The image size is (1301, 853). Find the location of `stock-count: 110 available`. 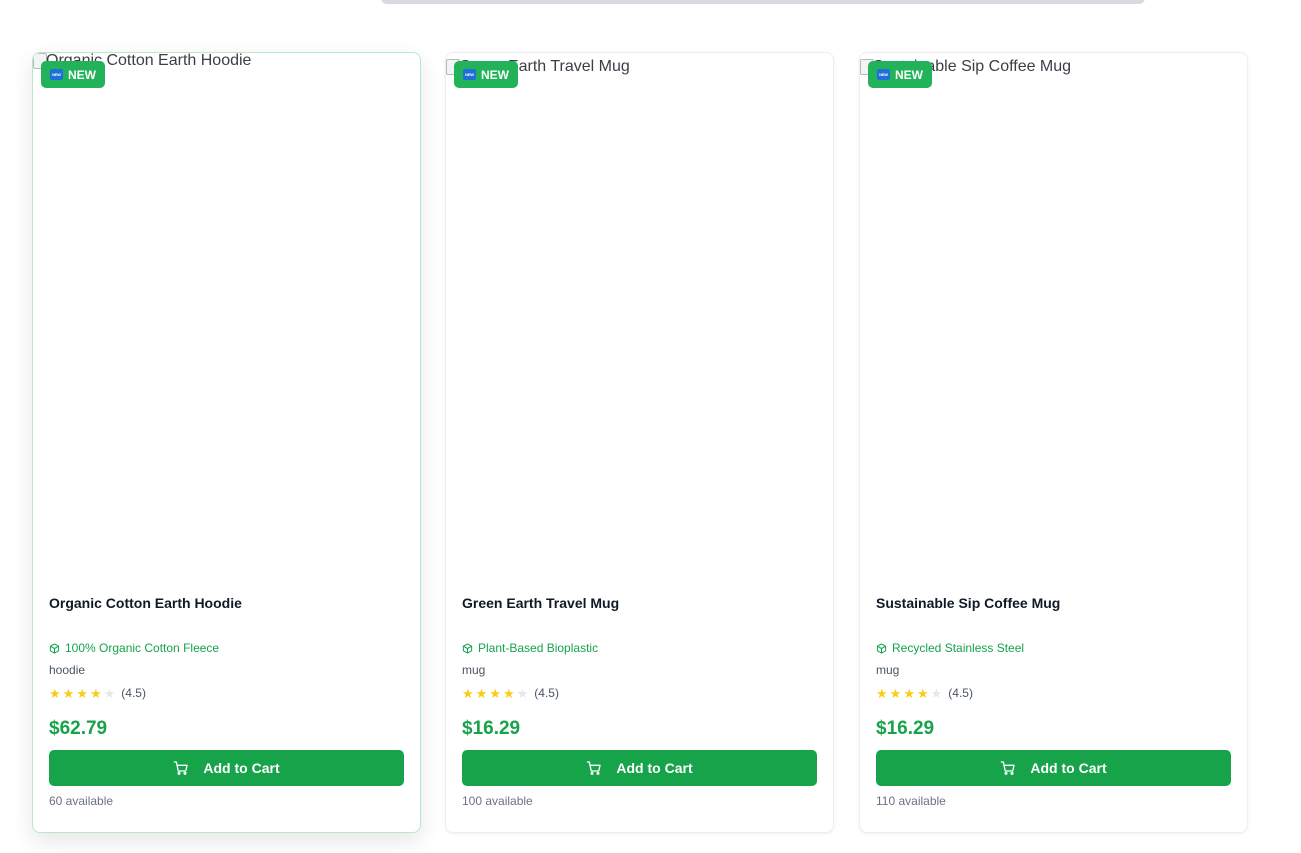

stock-count: 110 available is located at coordinates (911, 801).